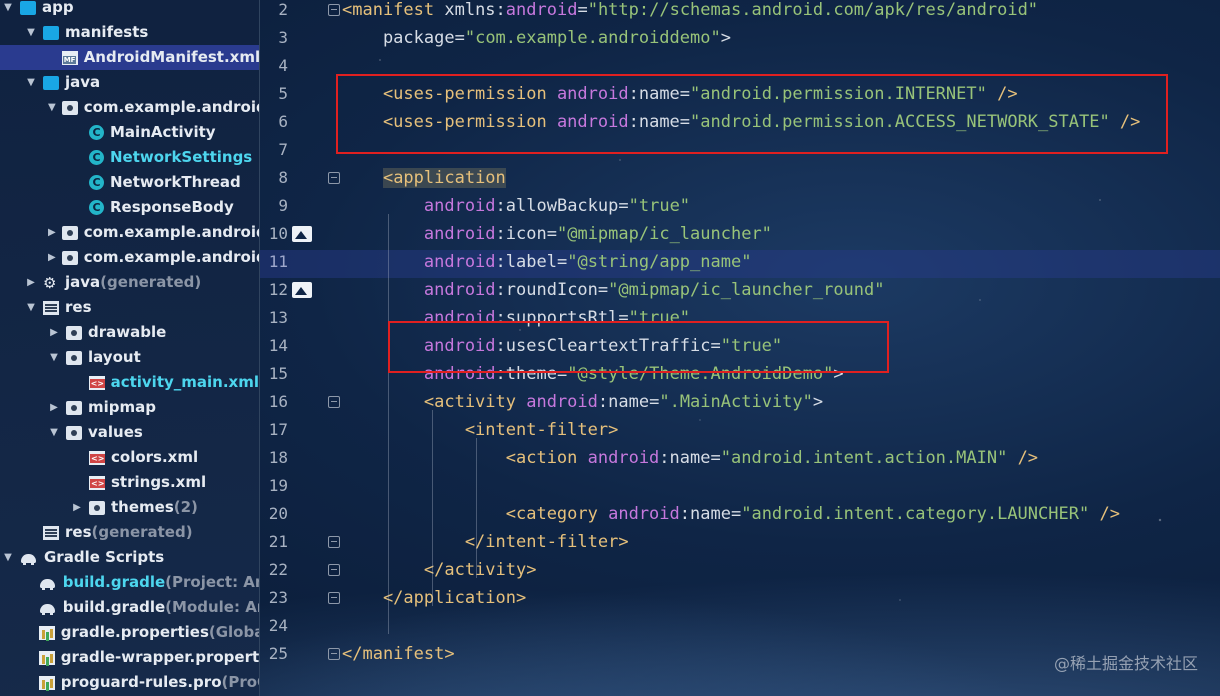 This screenshot has height=696, width=1220. I want to click on tree-item: ▶CNetworkSettings, so click(129, 157).